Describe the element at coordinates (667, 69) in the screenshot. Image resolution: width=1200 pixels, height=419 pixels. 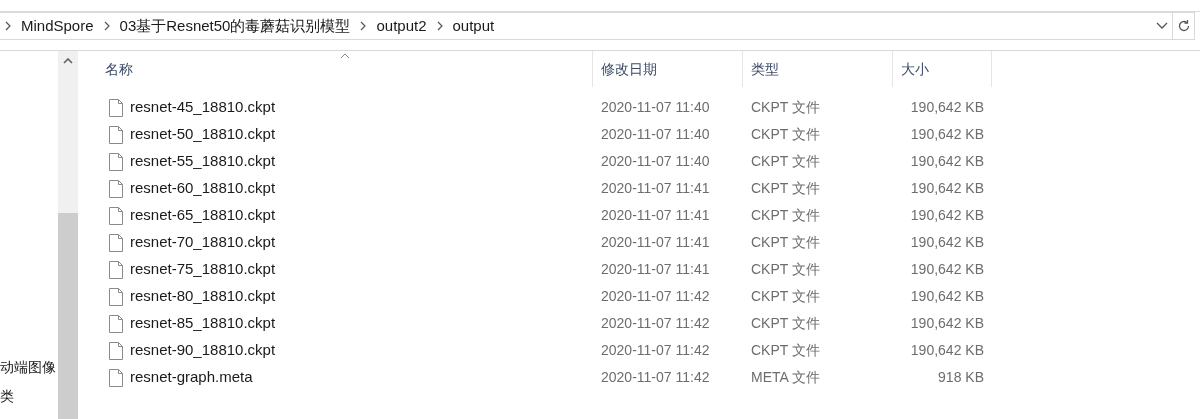
I see `column-header: 修改日期` at that location.